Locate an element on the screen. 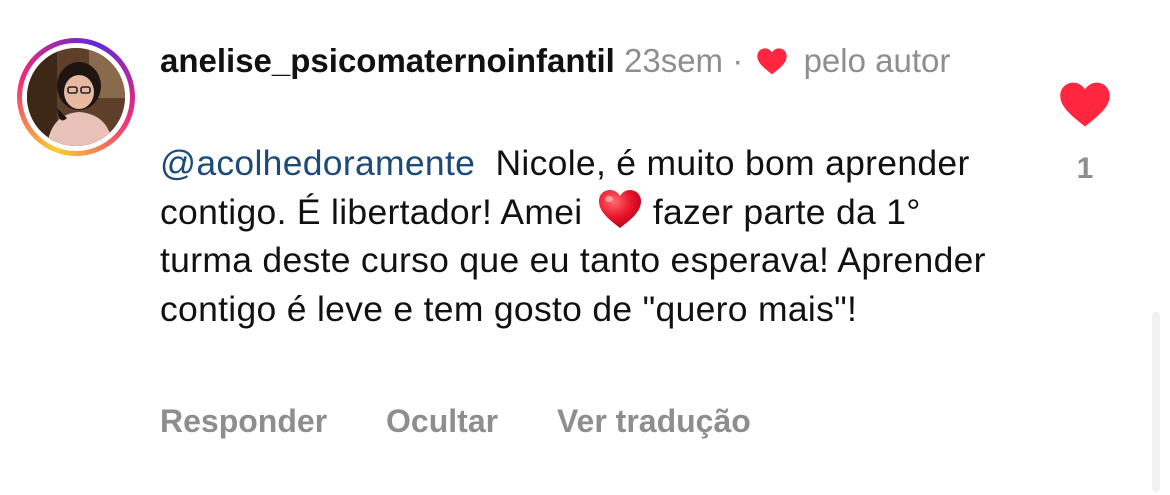 This screenshot has width=1170, height=495. avatar-story-ring is located at coordinates (76, 97).